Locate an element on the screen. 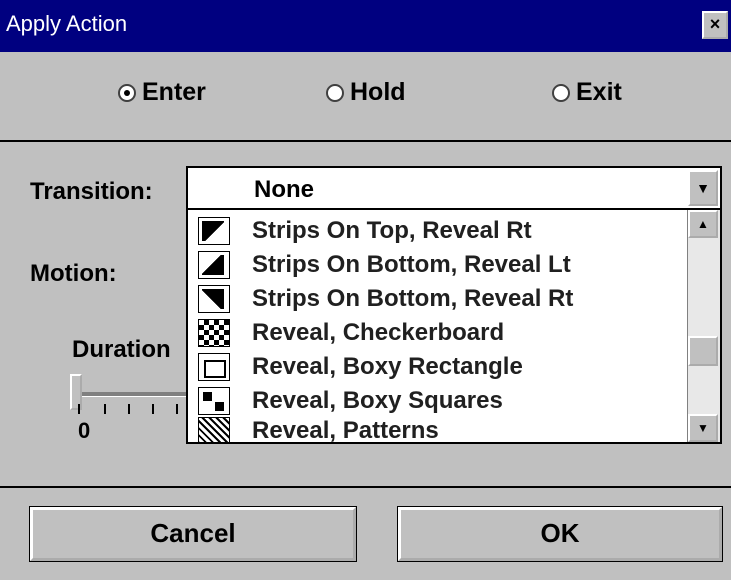  title-bar: Apply Action × is located at coordinates (365, 26).